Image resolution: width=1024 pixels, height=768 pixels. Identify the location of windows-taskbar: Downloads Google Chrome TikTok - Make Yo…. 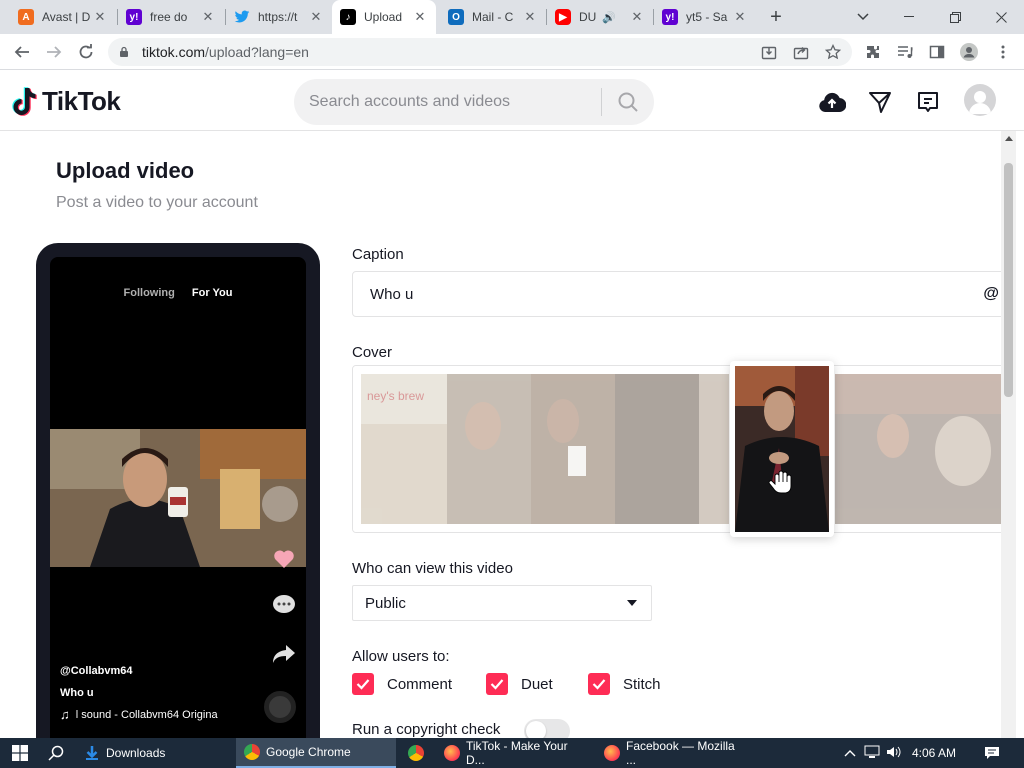
(512, 753).